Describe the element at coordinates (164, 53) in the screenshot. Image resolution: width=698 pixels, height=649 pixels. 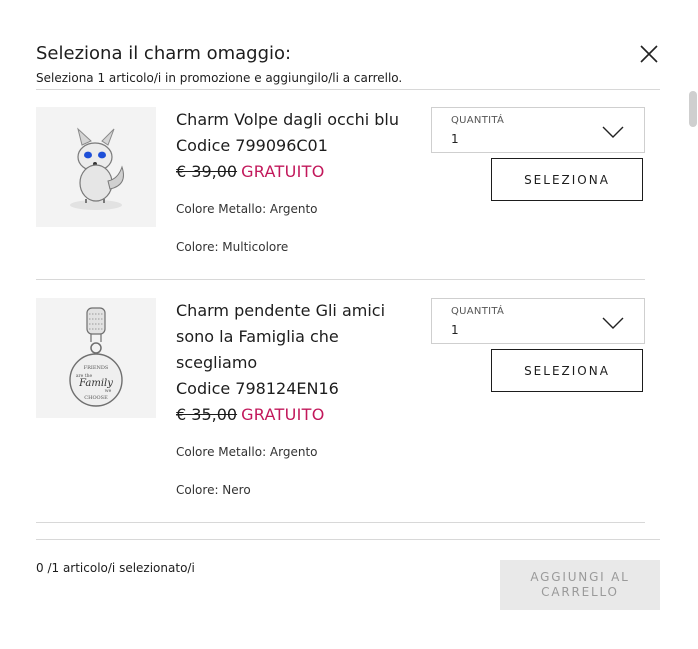
I see `modal-title: Seleziona il charm omaggio:` at that location.